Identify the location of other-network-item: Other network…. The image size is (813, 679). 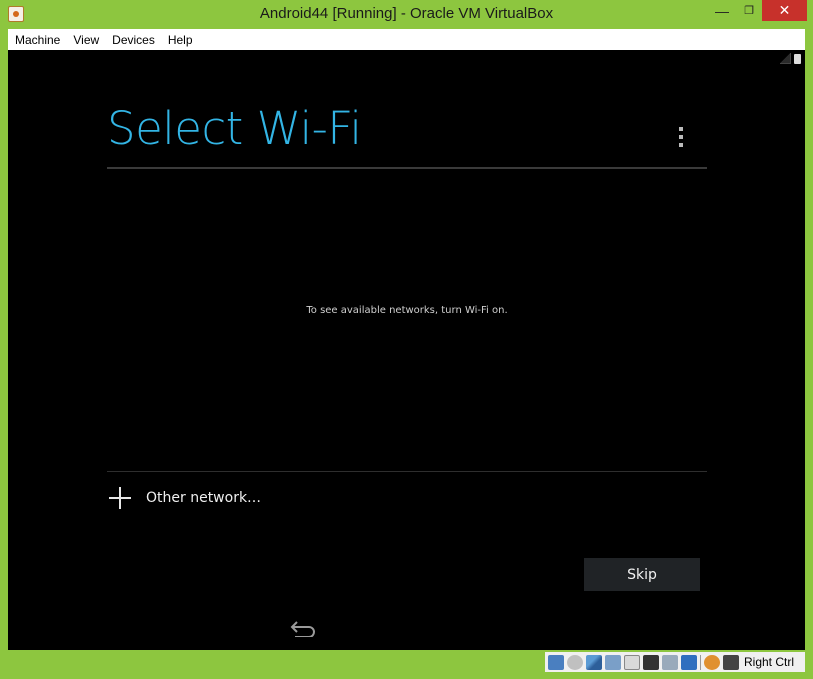
(257, 498).